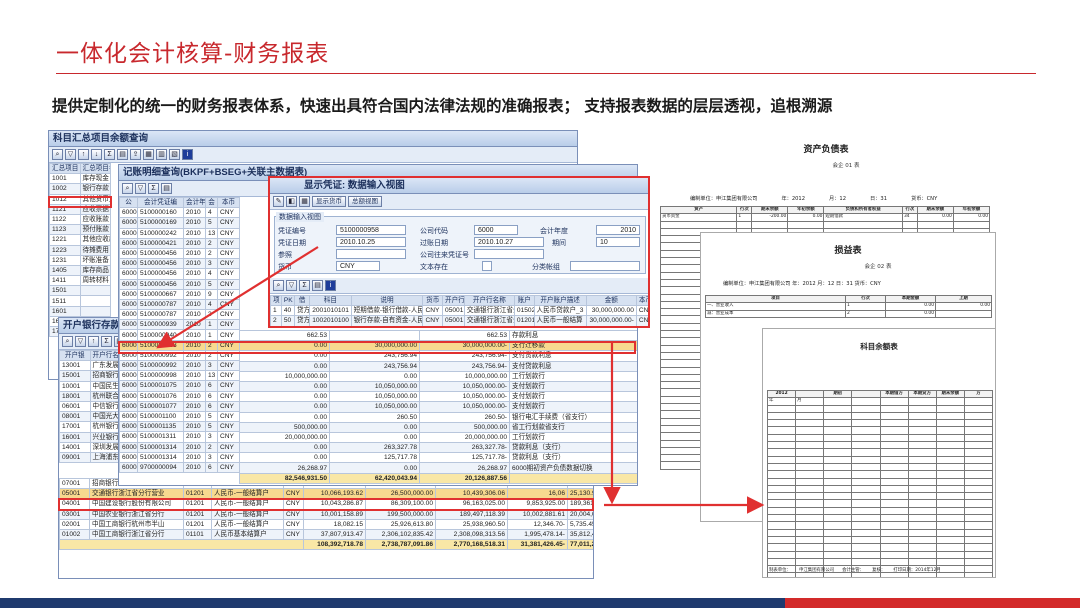 Image resolution: width=1080 pixels, height=608 pixels. What do you see at coordinates (330, 300) in the screenshot?
I see `column-header: 科目` at bounding box center [330, 300].